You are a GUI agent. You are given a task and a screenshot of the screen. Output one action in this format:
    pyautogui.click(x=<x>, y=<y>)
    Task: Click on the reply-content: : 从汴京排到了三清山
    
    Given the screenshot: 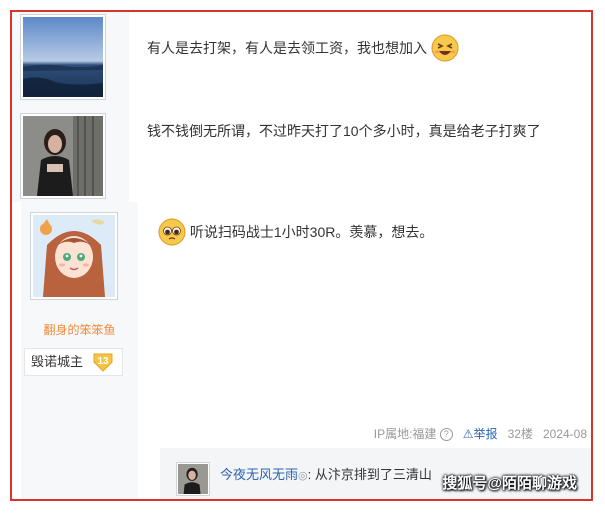 What is the action you would take?
    pyautogui.click(x=369, y=474)
    